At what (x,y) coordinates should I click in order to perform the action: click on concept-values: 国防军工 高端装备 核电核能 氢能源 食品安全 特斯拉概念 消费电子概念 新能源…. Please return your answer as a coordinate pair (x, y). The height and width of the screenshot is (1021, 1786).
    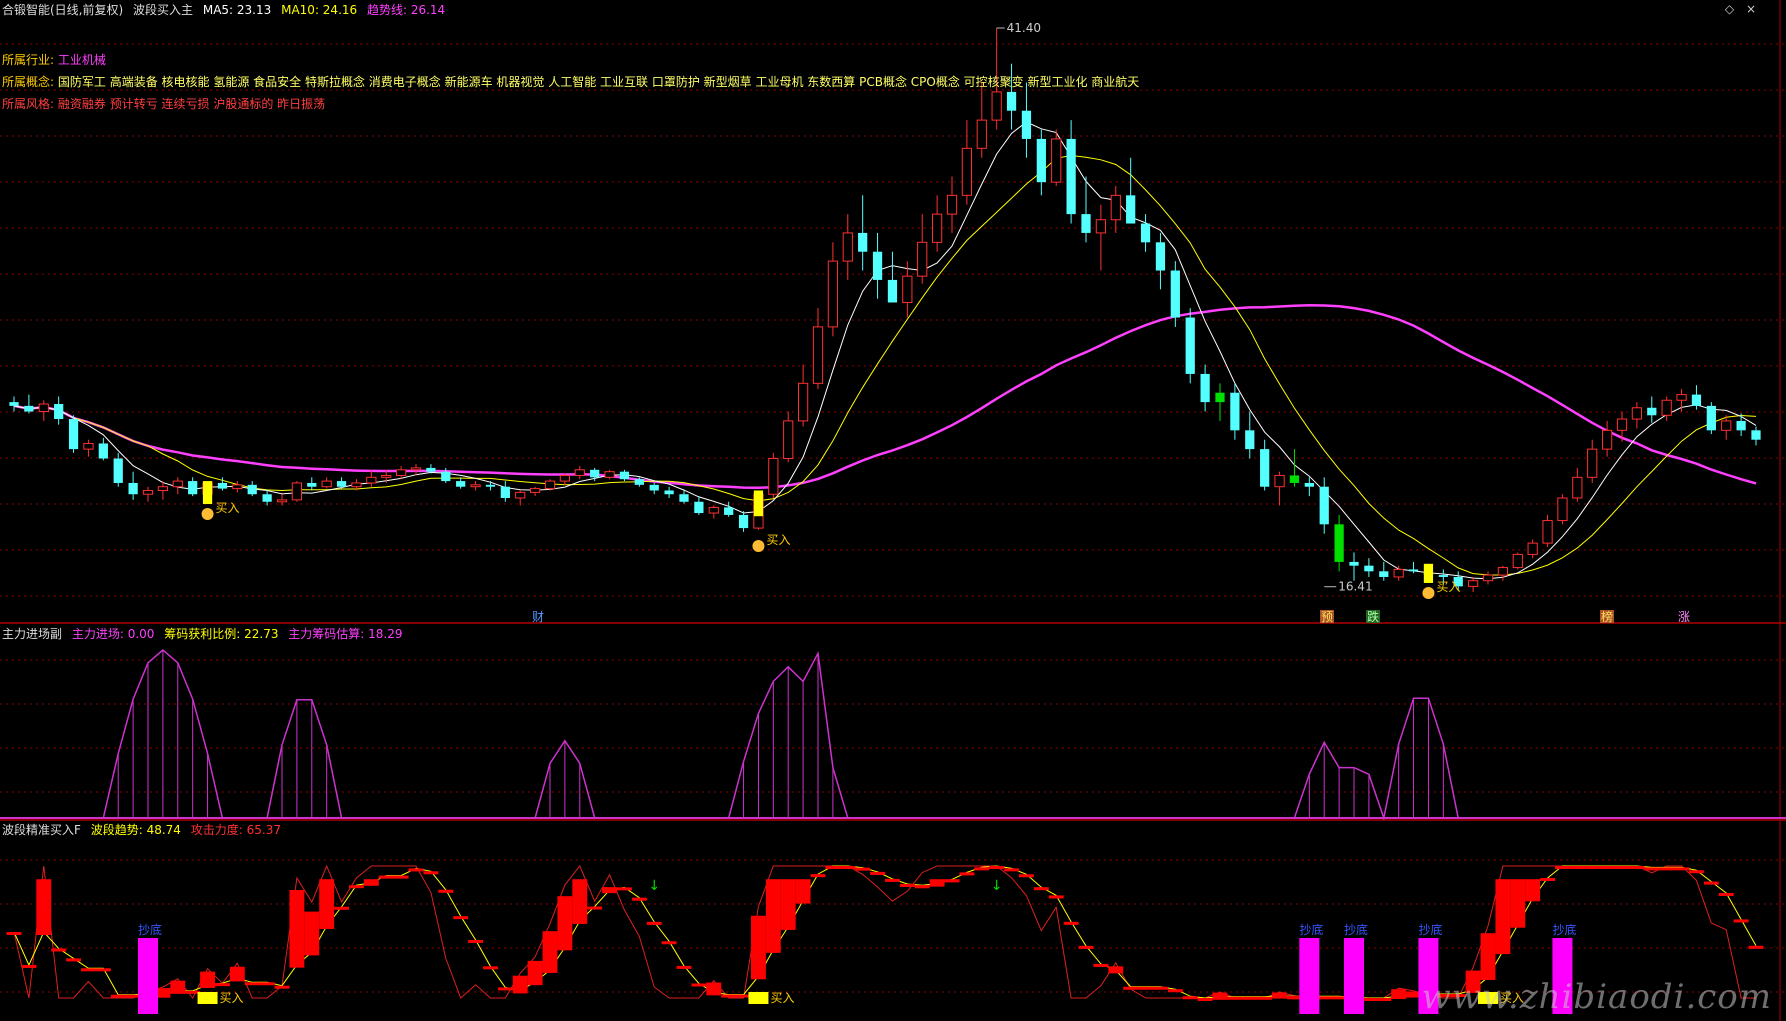
    Looking at the image, I should click on (598, 82).